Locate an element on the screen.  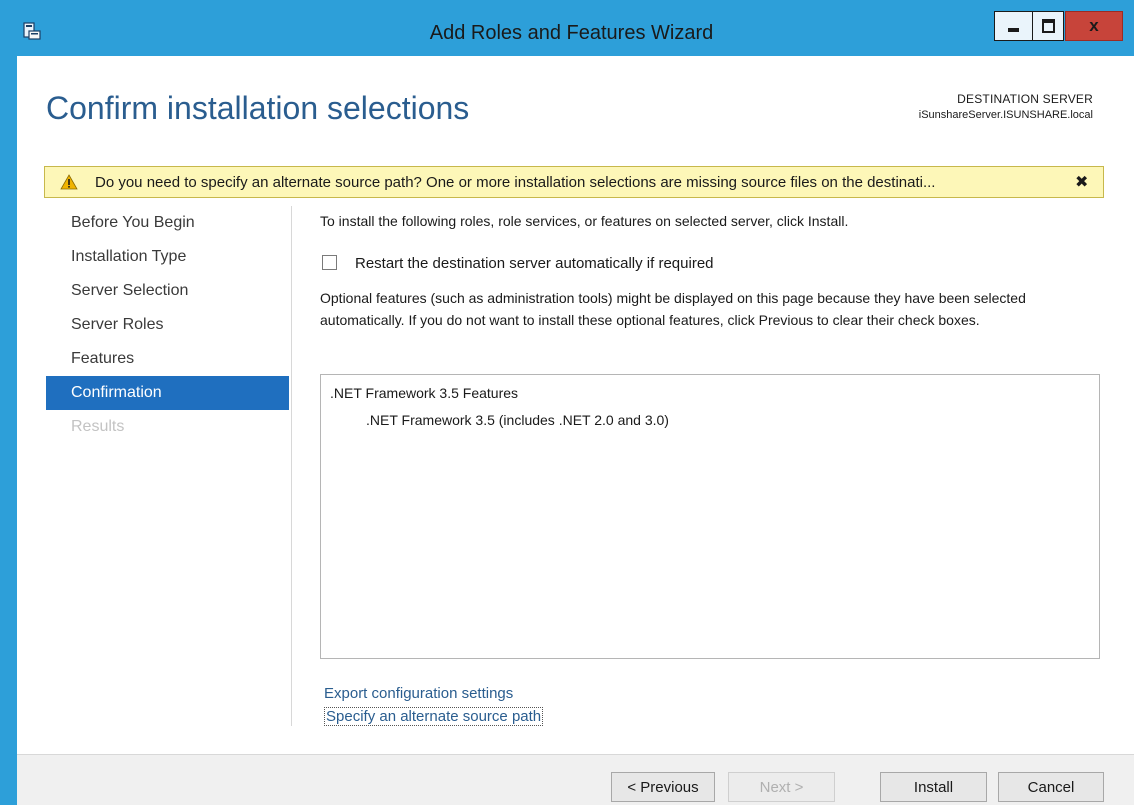
page-title: Confirm installation selections is located at coordinates (258, 108).